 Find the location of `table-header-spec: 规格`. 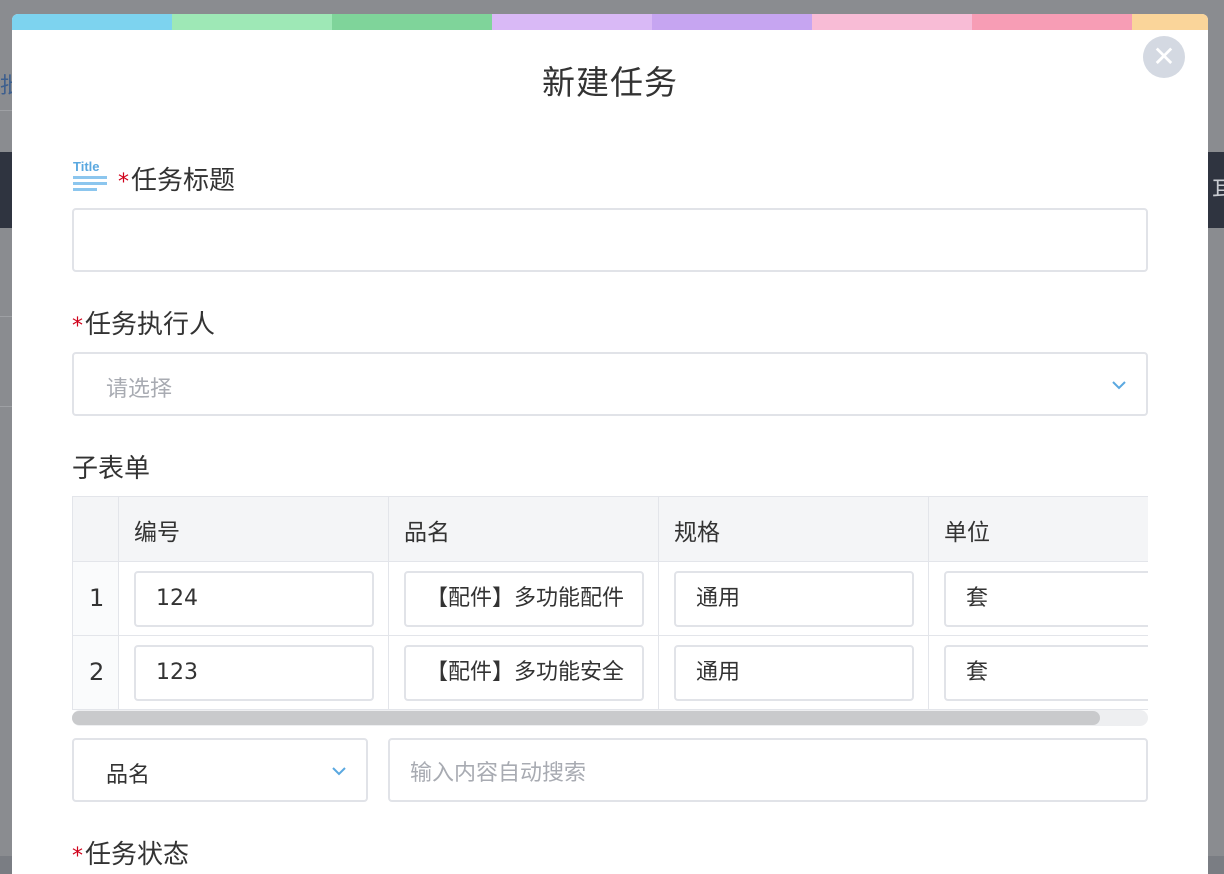

table-header-spec: 规格 is located at coordinates (794, 529).